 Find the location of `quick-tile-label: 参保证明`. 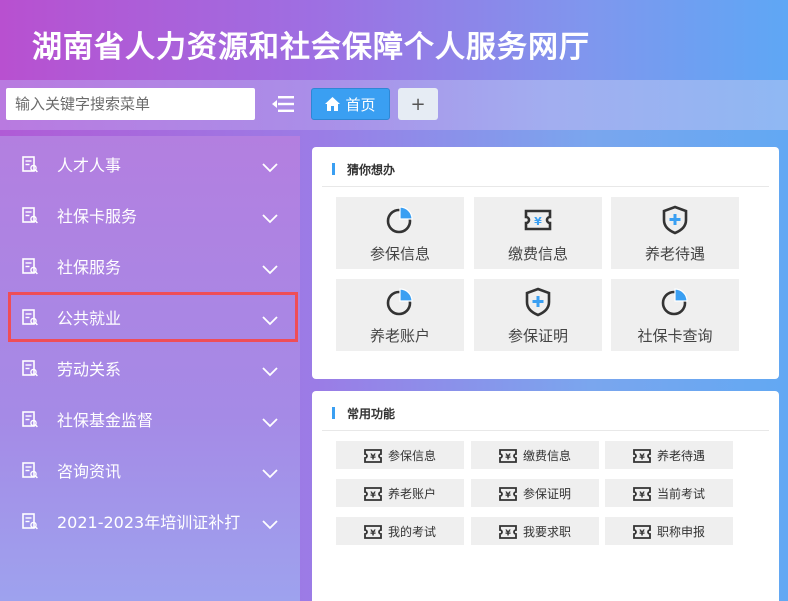

quick-tile-label: 参保证明 is located at coordinates (537, 336).